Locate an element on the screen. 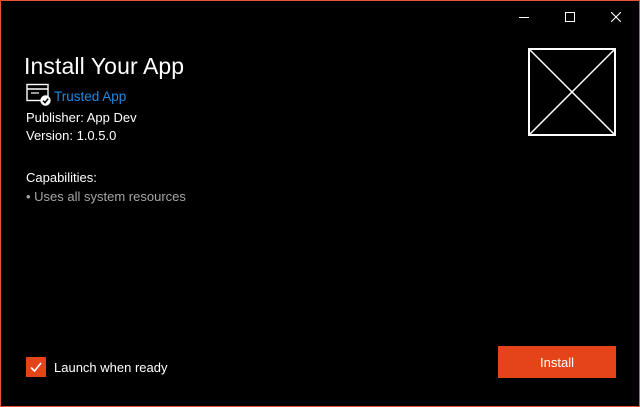 The height and width of the screenshot is (407, 640). maximize-icon is located at coordinates (570, 17).